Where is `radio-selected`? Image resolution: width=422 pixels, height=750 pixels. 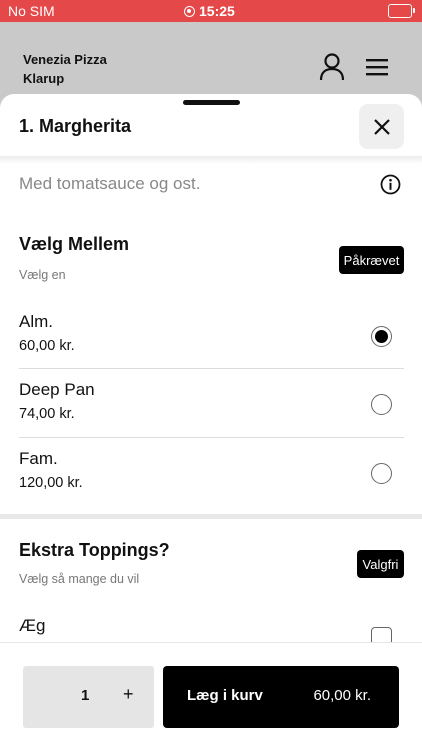 radio-selected is located at coordinates (381, 336).